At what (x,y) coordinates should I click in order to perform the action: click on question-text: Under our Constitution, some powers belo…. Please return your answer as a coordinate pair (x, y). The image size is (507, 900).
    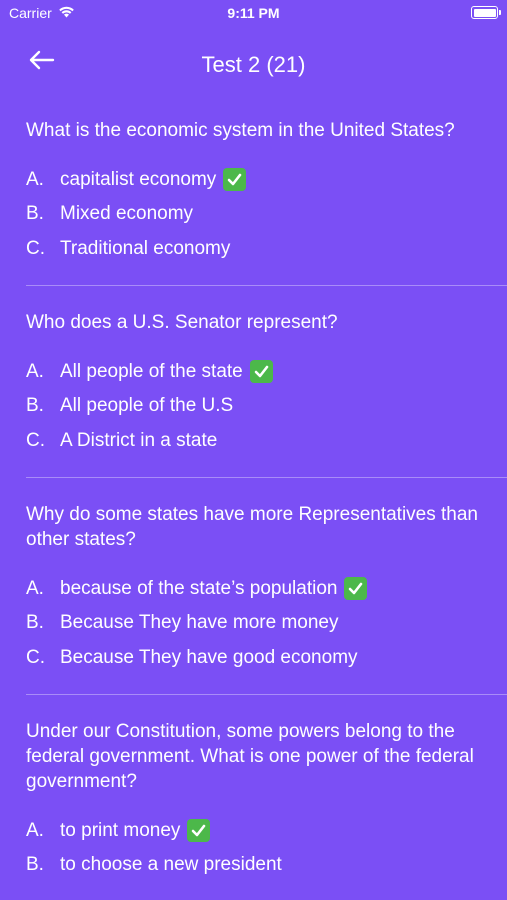
    Looking at the image, I should click on (250, 756).